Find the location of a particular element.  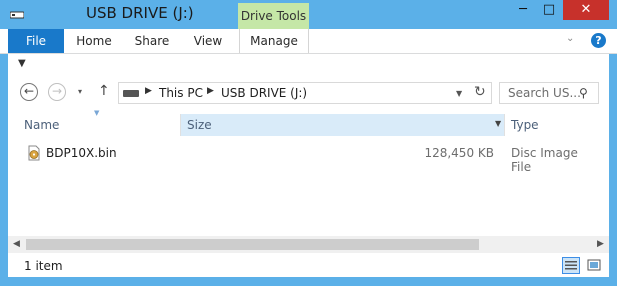

file-type: Disc Image File is located at coordinates (544, 160).